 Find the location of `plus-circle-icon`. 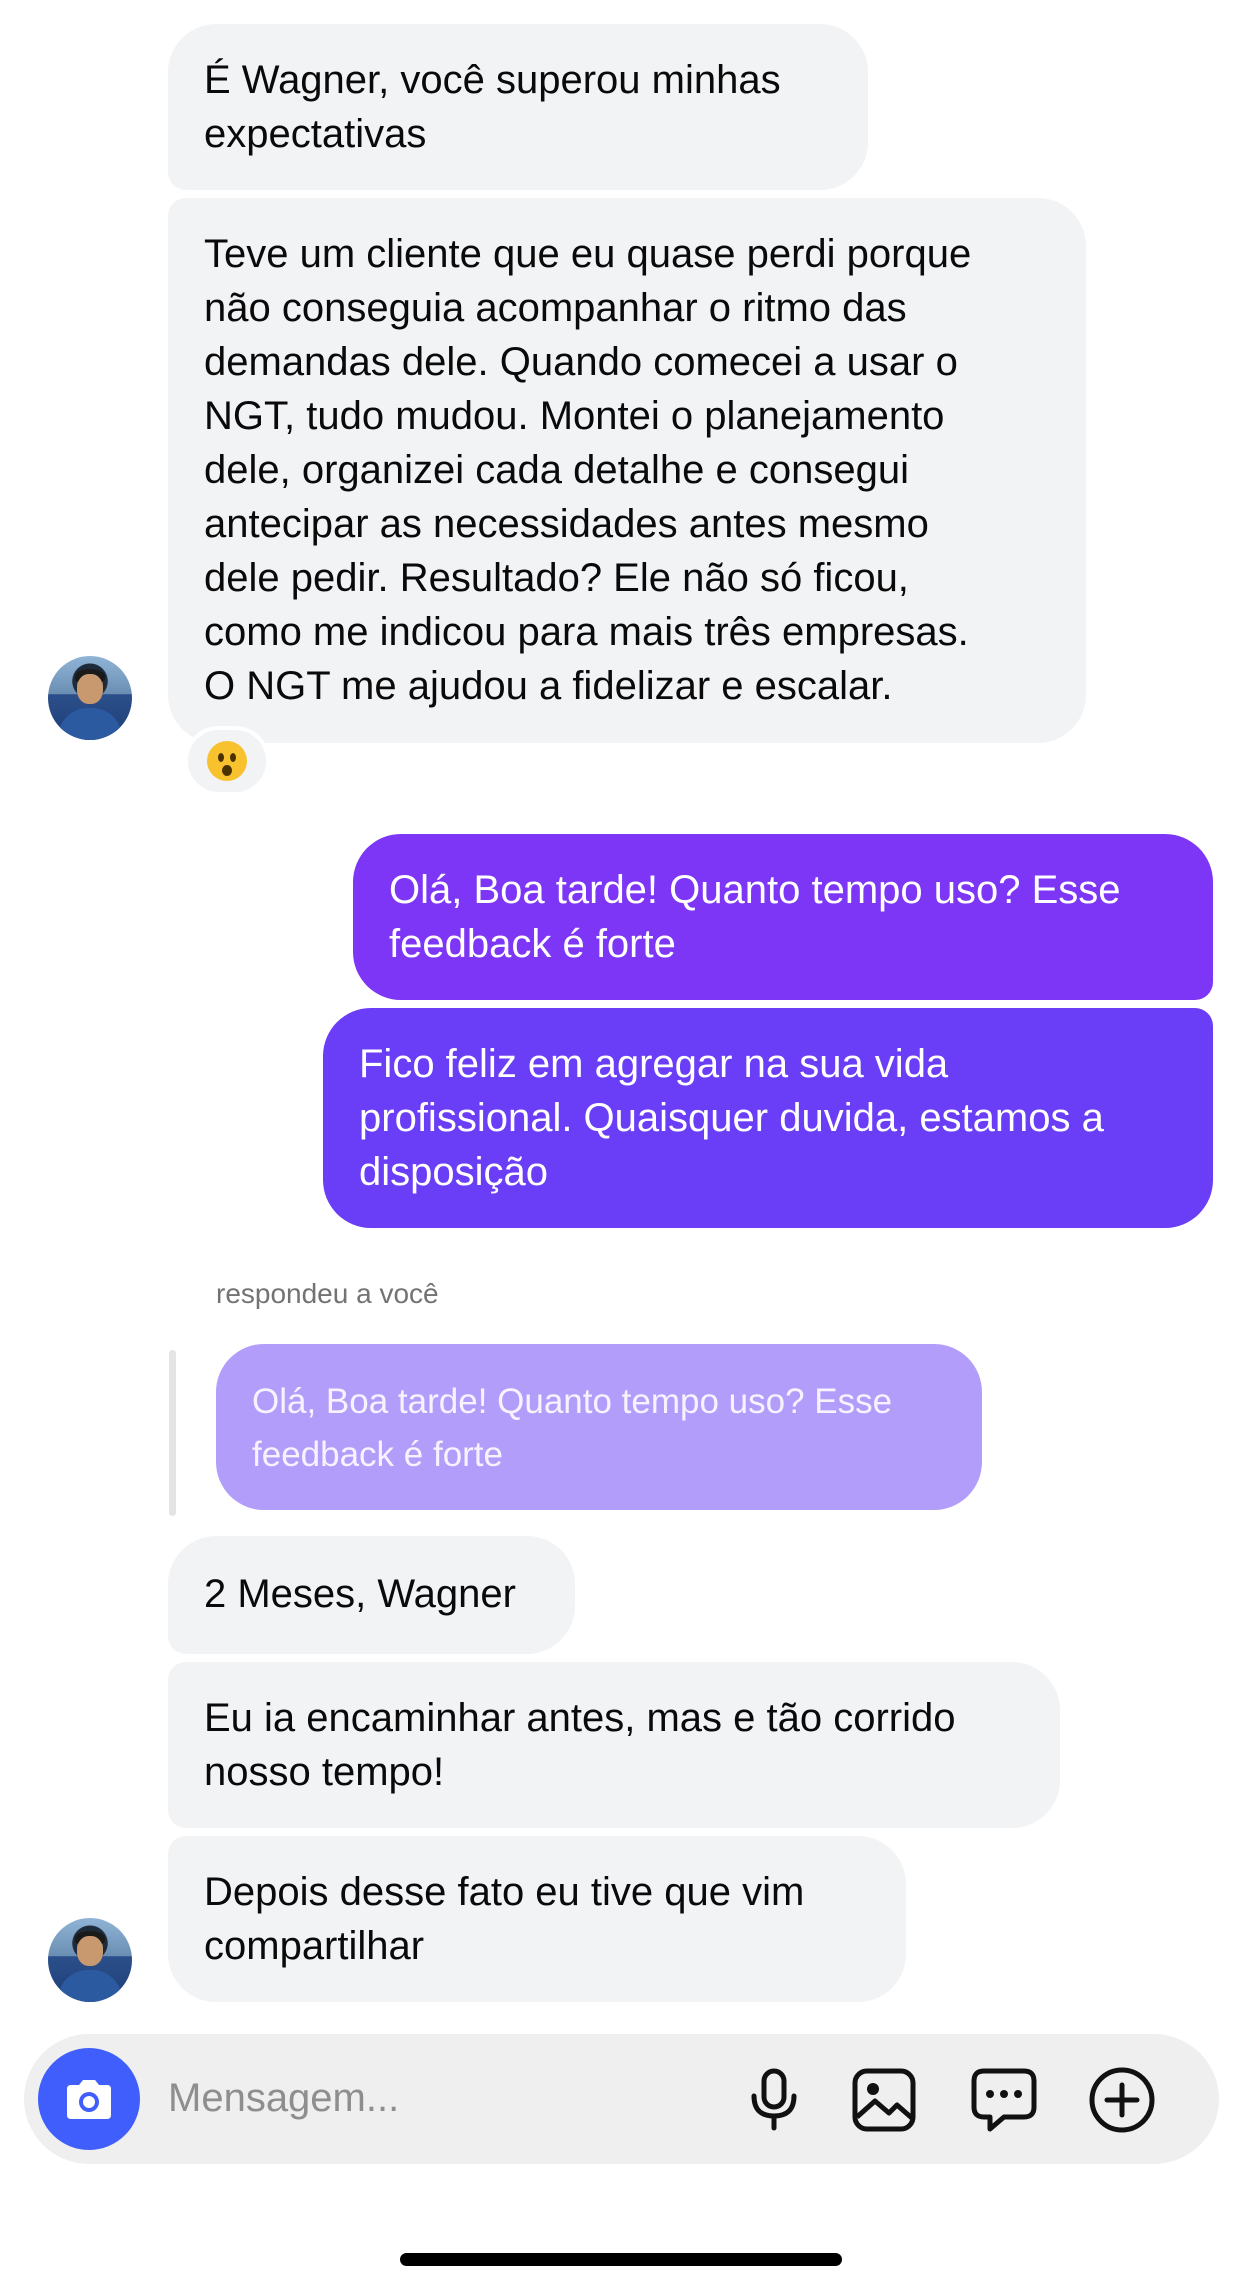

plus-circle-icon is located at coordinates (1122, 2100).